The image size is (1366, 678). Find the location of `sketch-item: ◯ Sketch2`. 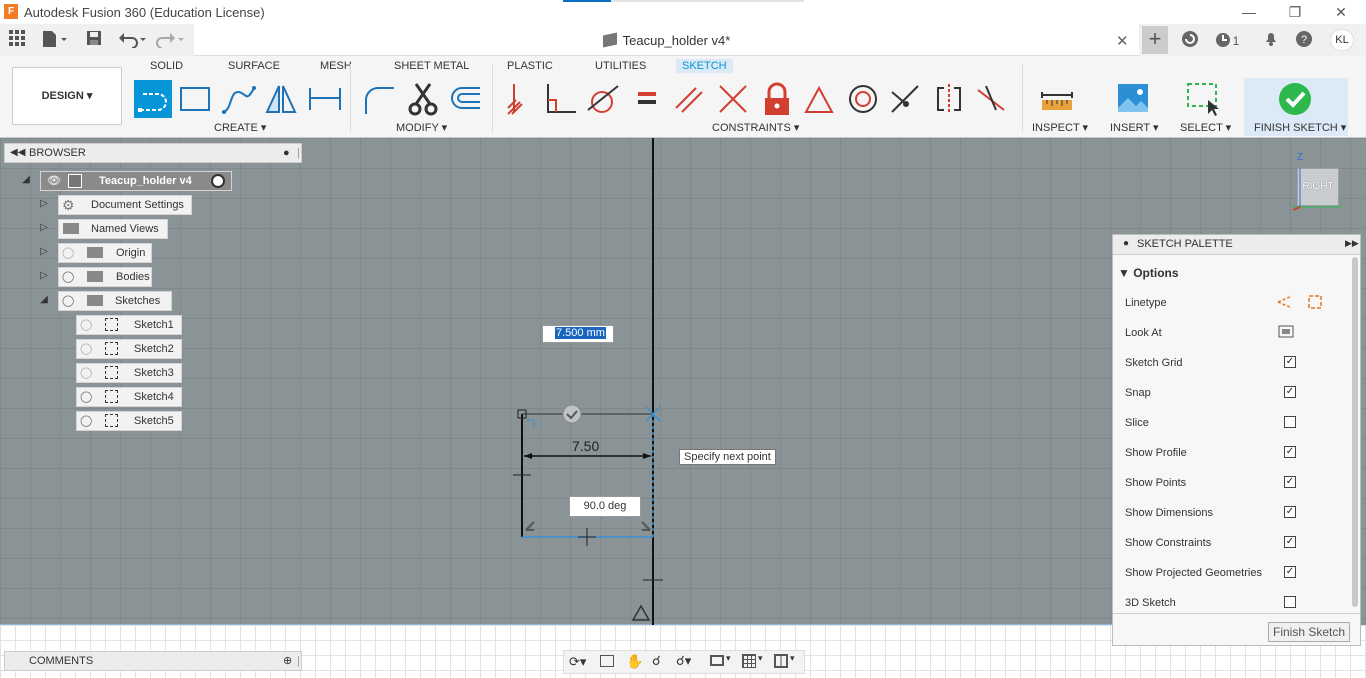

sketch-item: ◯ Sketch2 is located at coordinates (129, 349).